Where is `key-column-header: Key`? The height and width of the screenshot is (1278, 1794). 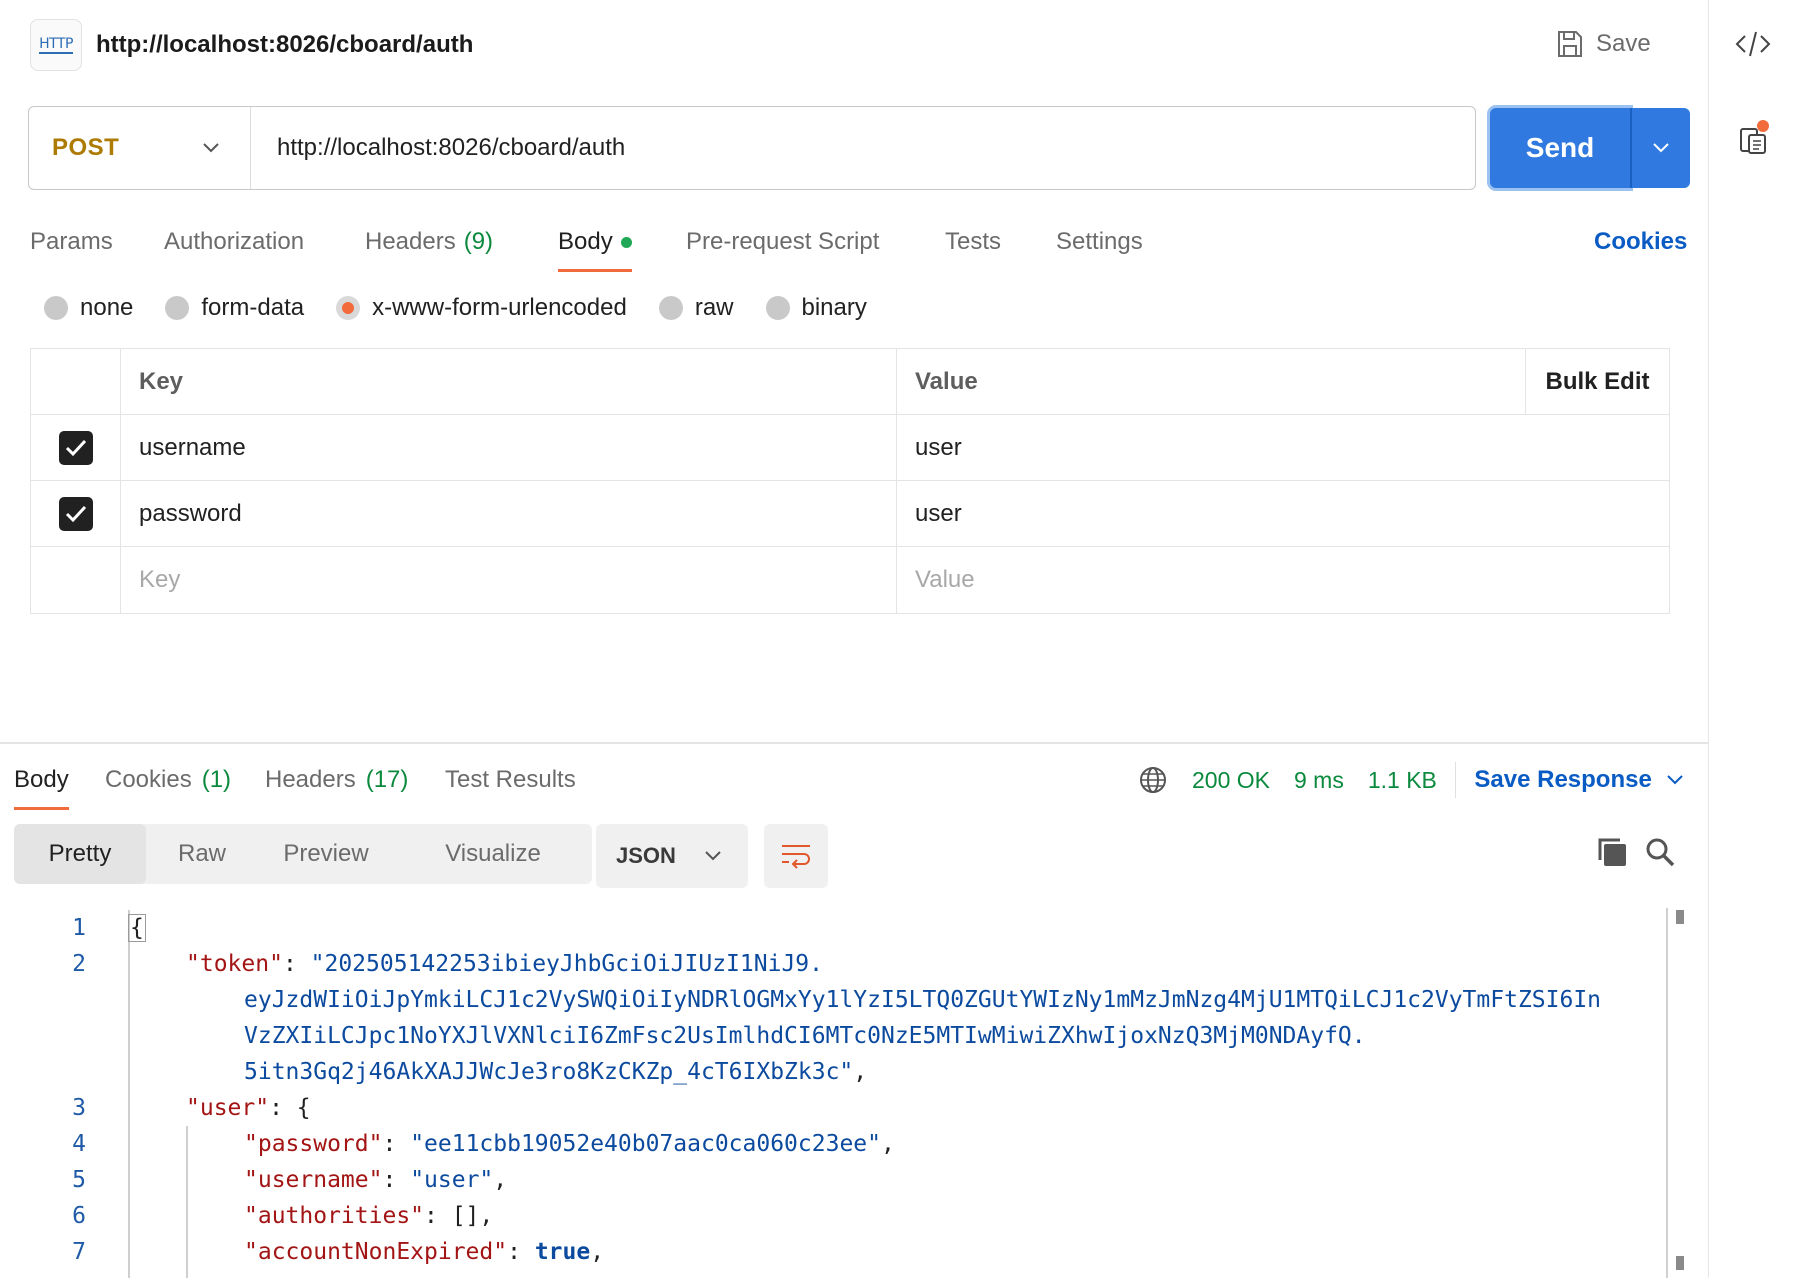
key-column-header: Key is located at coordinates (509, 381).